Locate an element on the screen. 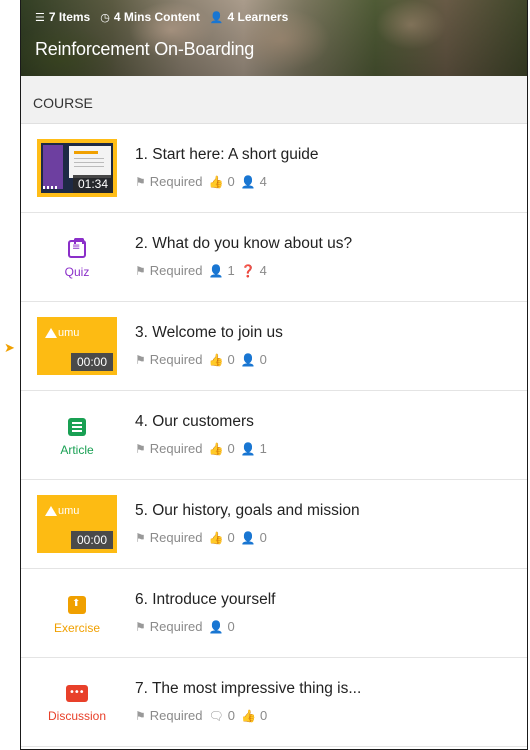  duration-stat: ◷ 4 Mins Content is located at coordinates (150, 17).